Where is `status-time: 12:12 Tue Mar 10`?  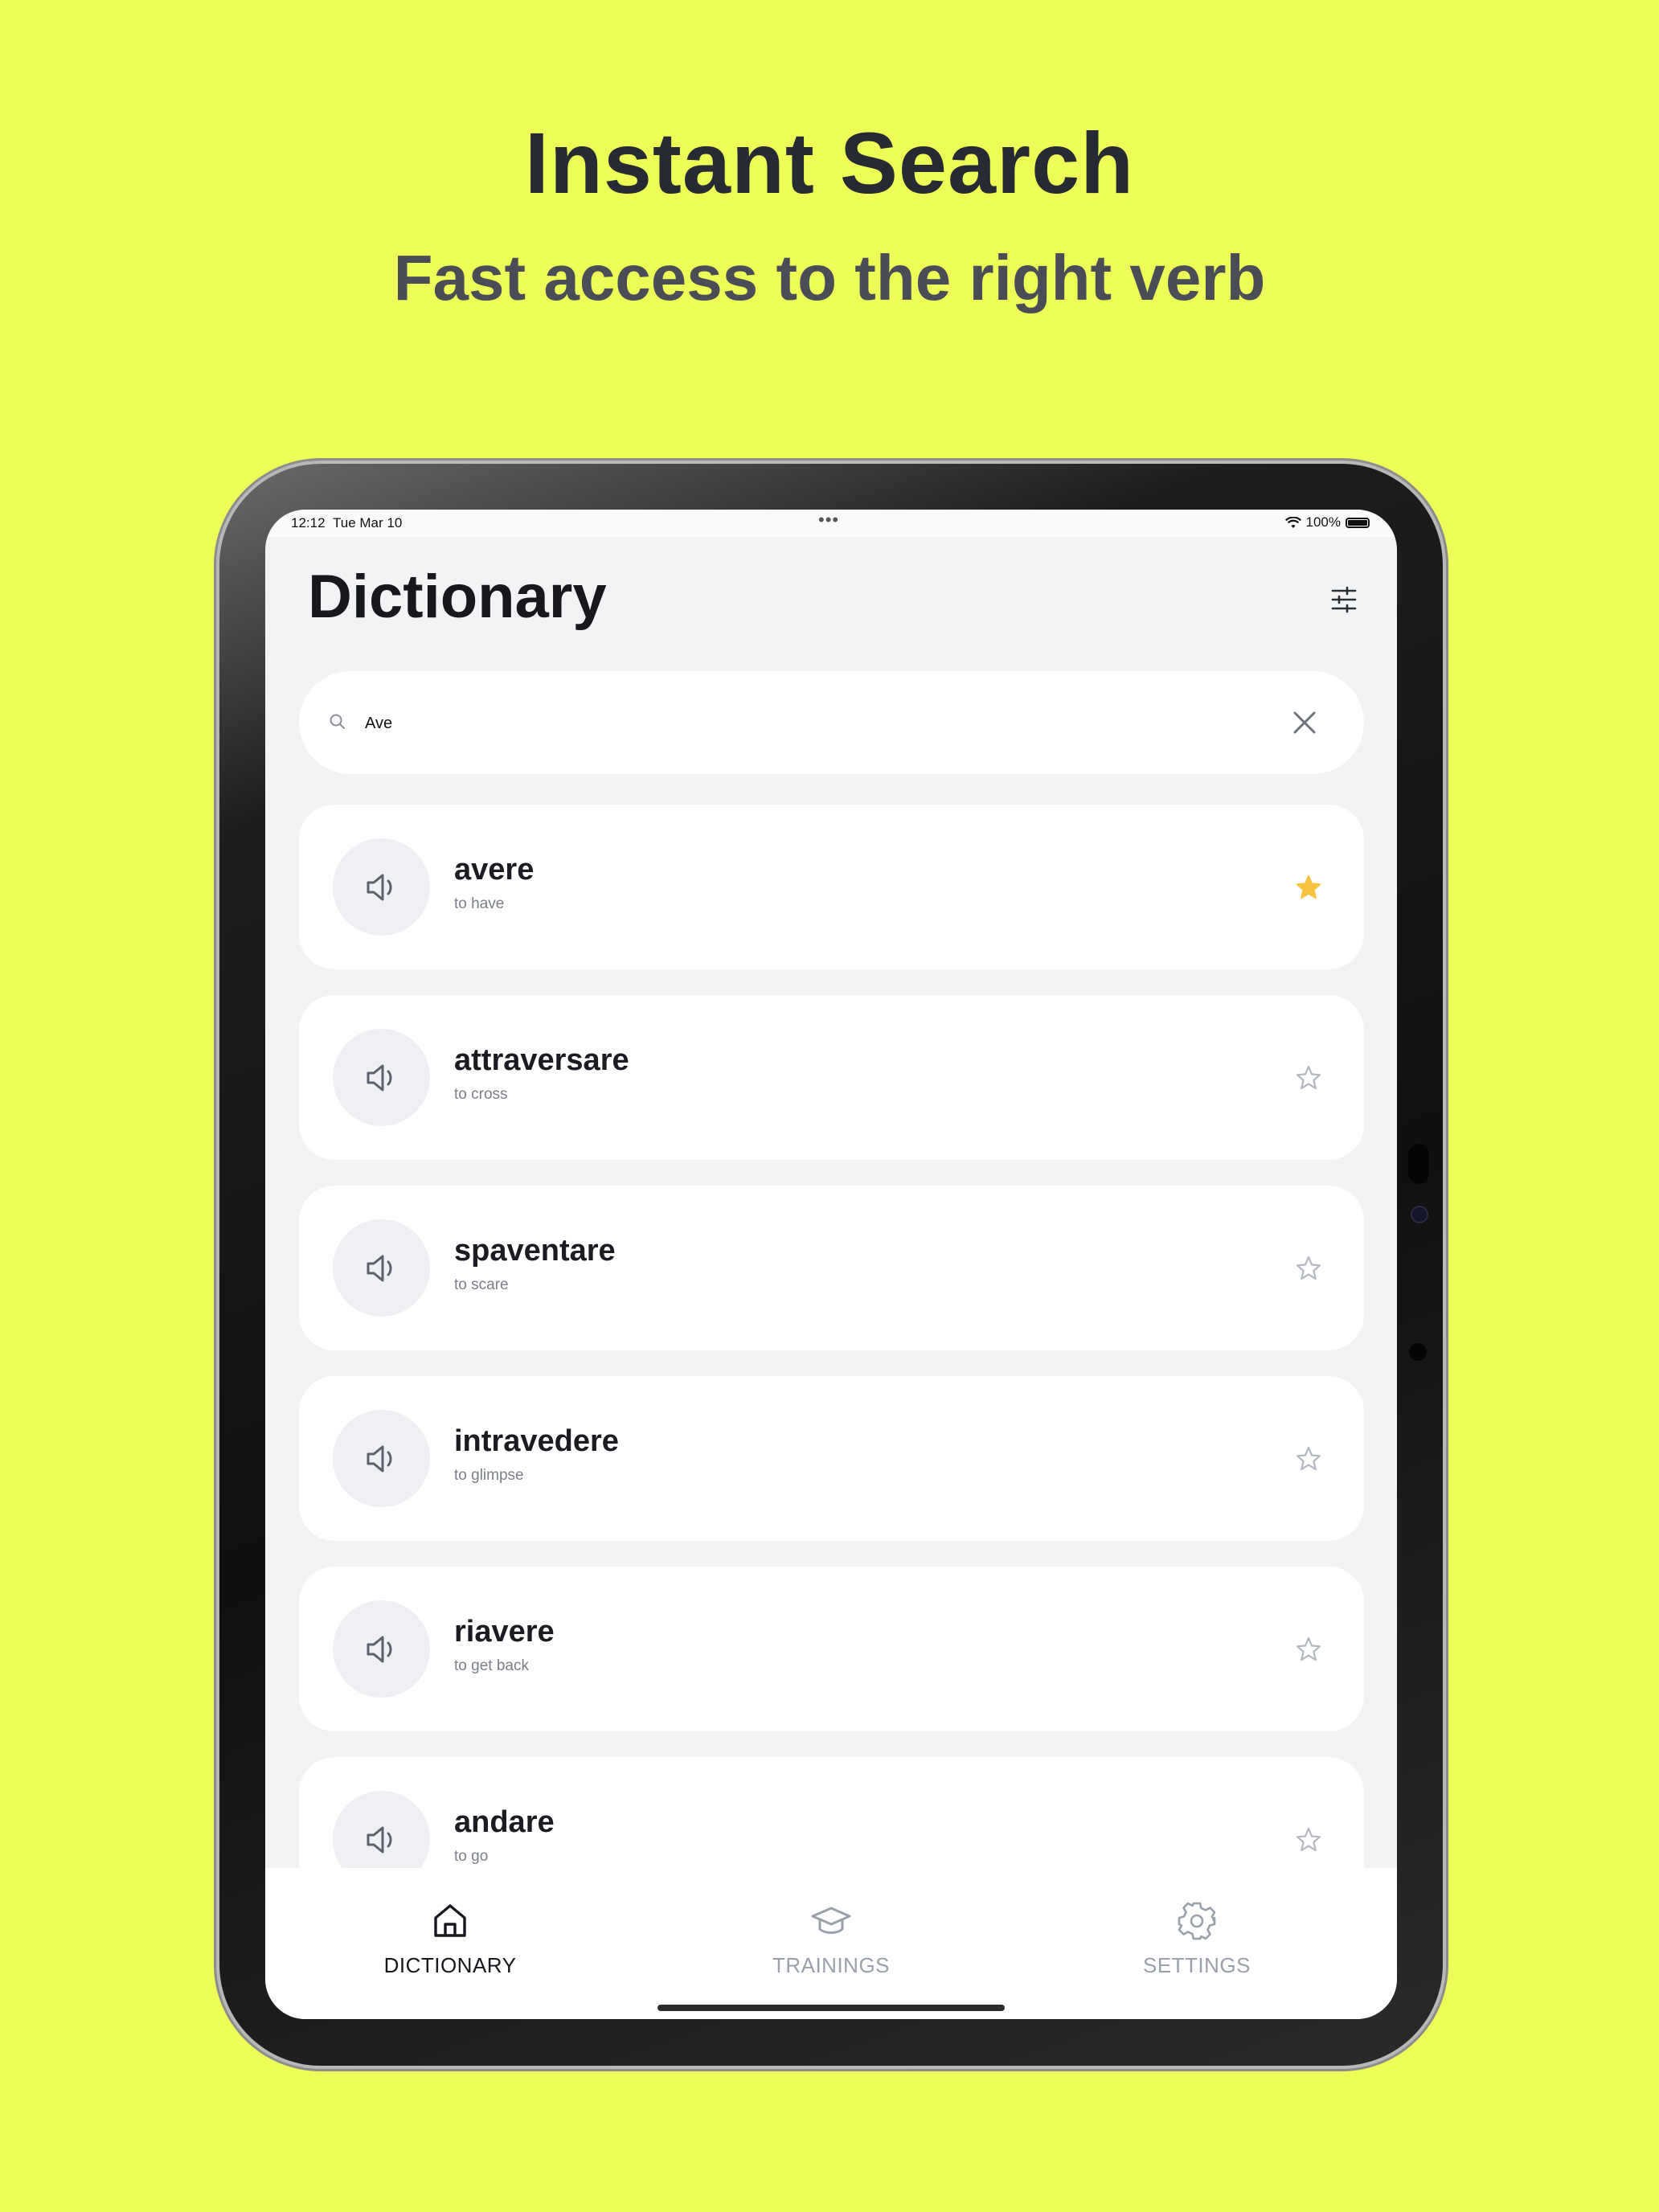 status-time: 12:12 Tue Mar 10 is located at coordinates (347, 522).